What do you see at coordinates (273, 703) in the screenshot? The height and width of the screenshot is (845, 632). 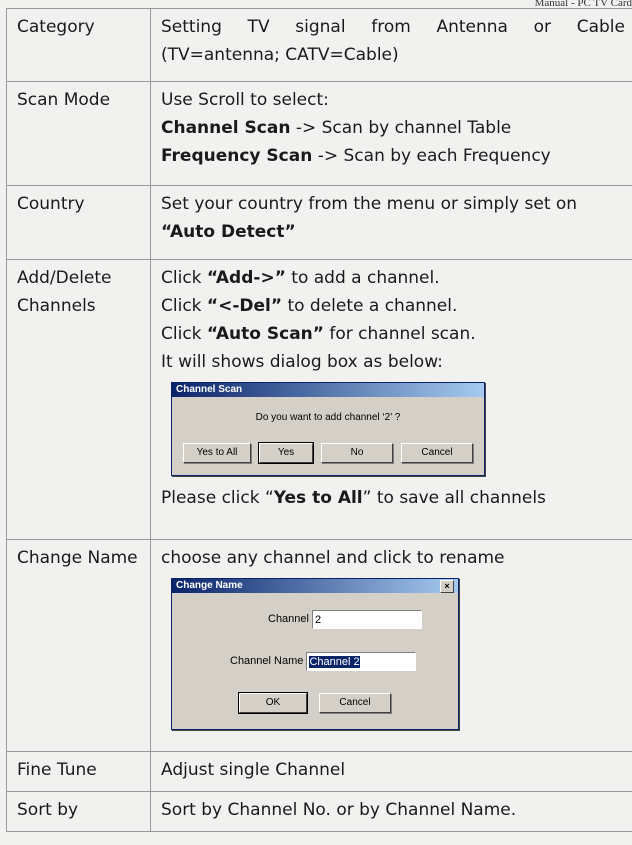 I see `ok-button: OK` at bounding box center [273, 703].